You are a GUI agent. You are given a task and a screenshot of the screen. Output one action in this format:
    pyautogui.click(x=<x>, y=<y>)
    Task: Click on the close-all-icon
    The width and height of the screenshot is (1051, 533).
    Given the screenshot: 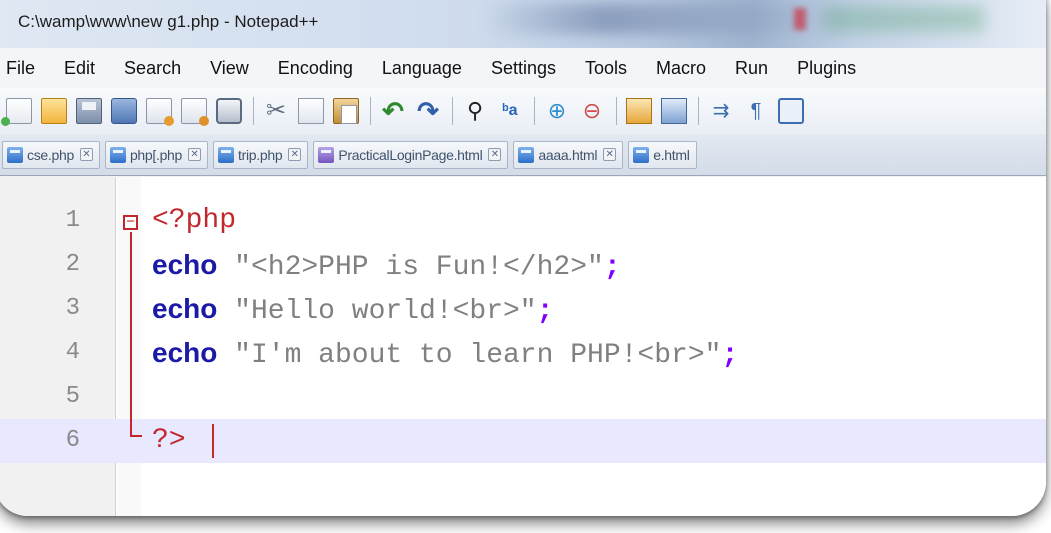 What is the action you would take?
    pyautogui.click(x=195, y=112)
    